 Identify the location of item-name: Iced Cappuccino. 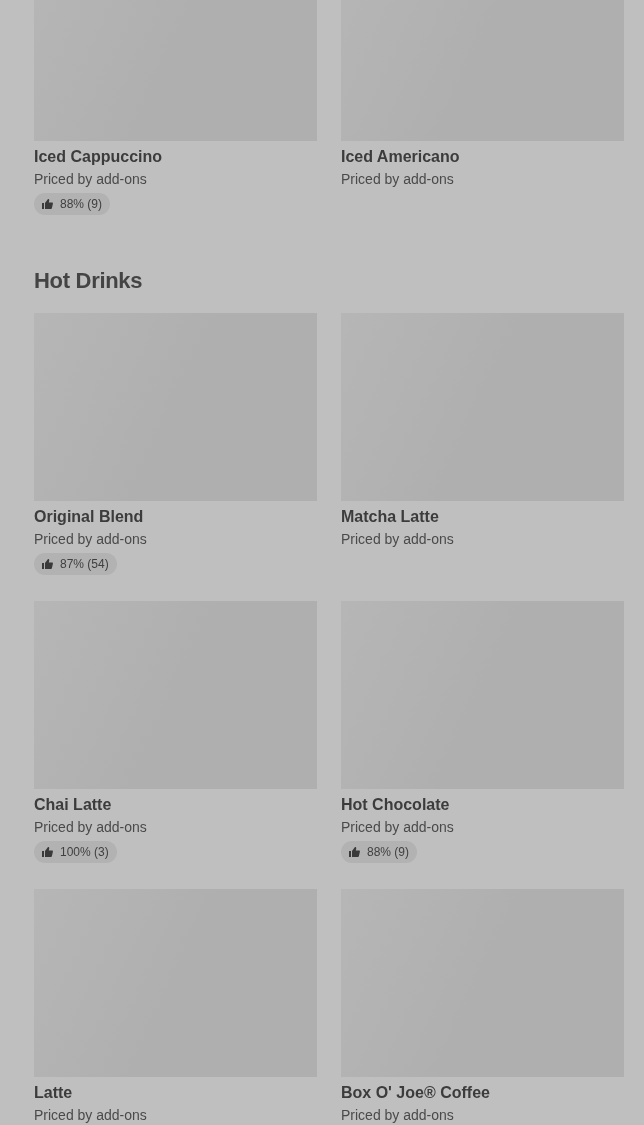
(98, 157).